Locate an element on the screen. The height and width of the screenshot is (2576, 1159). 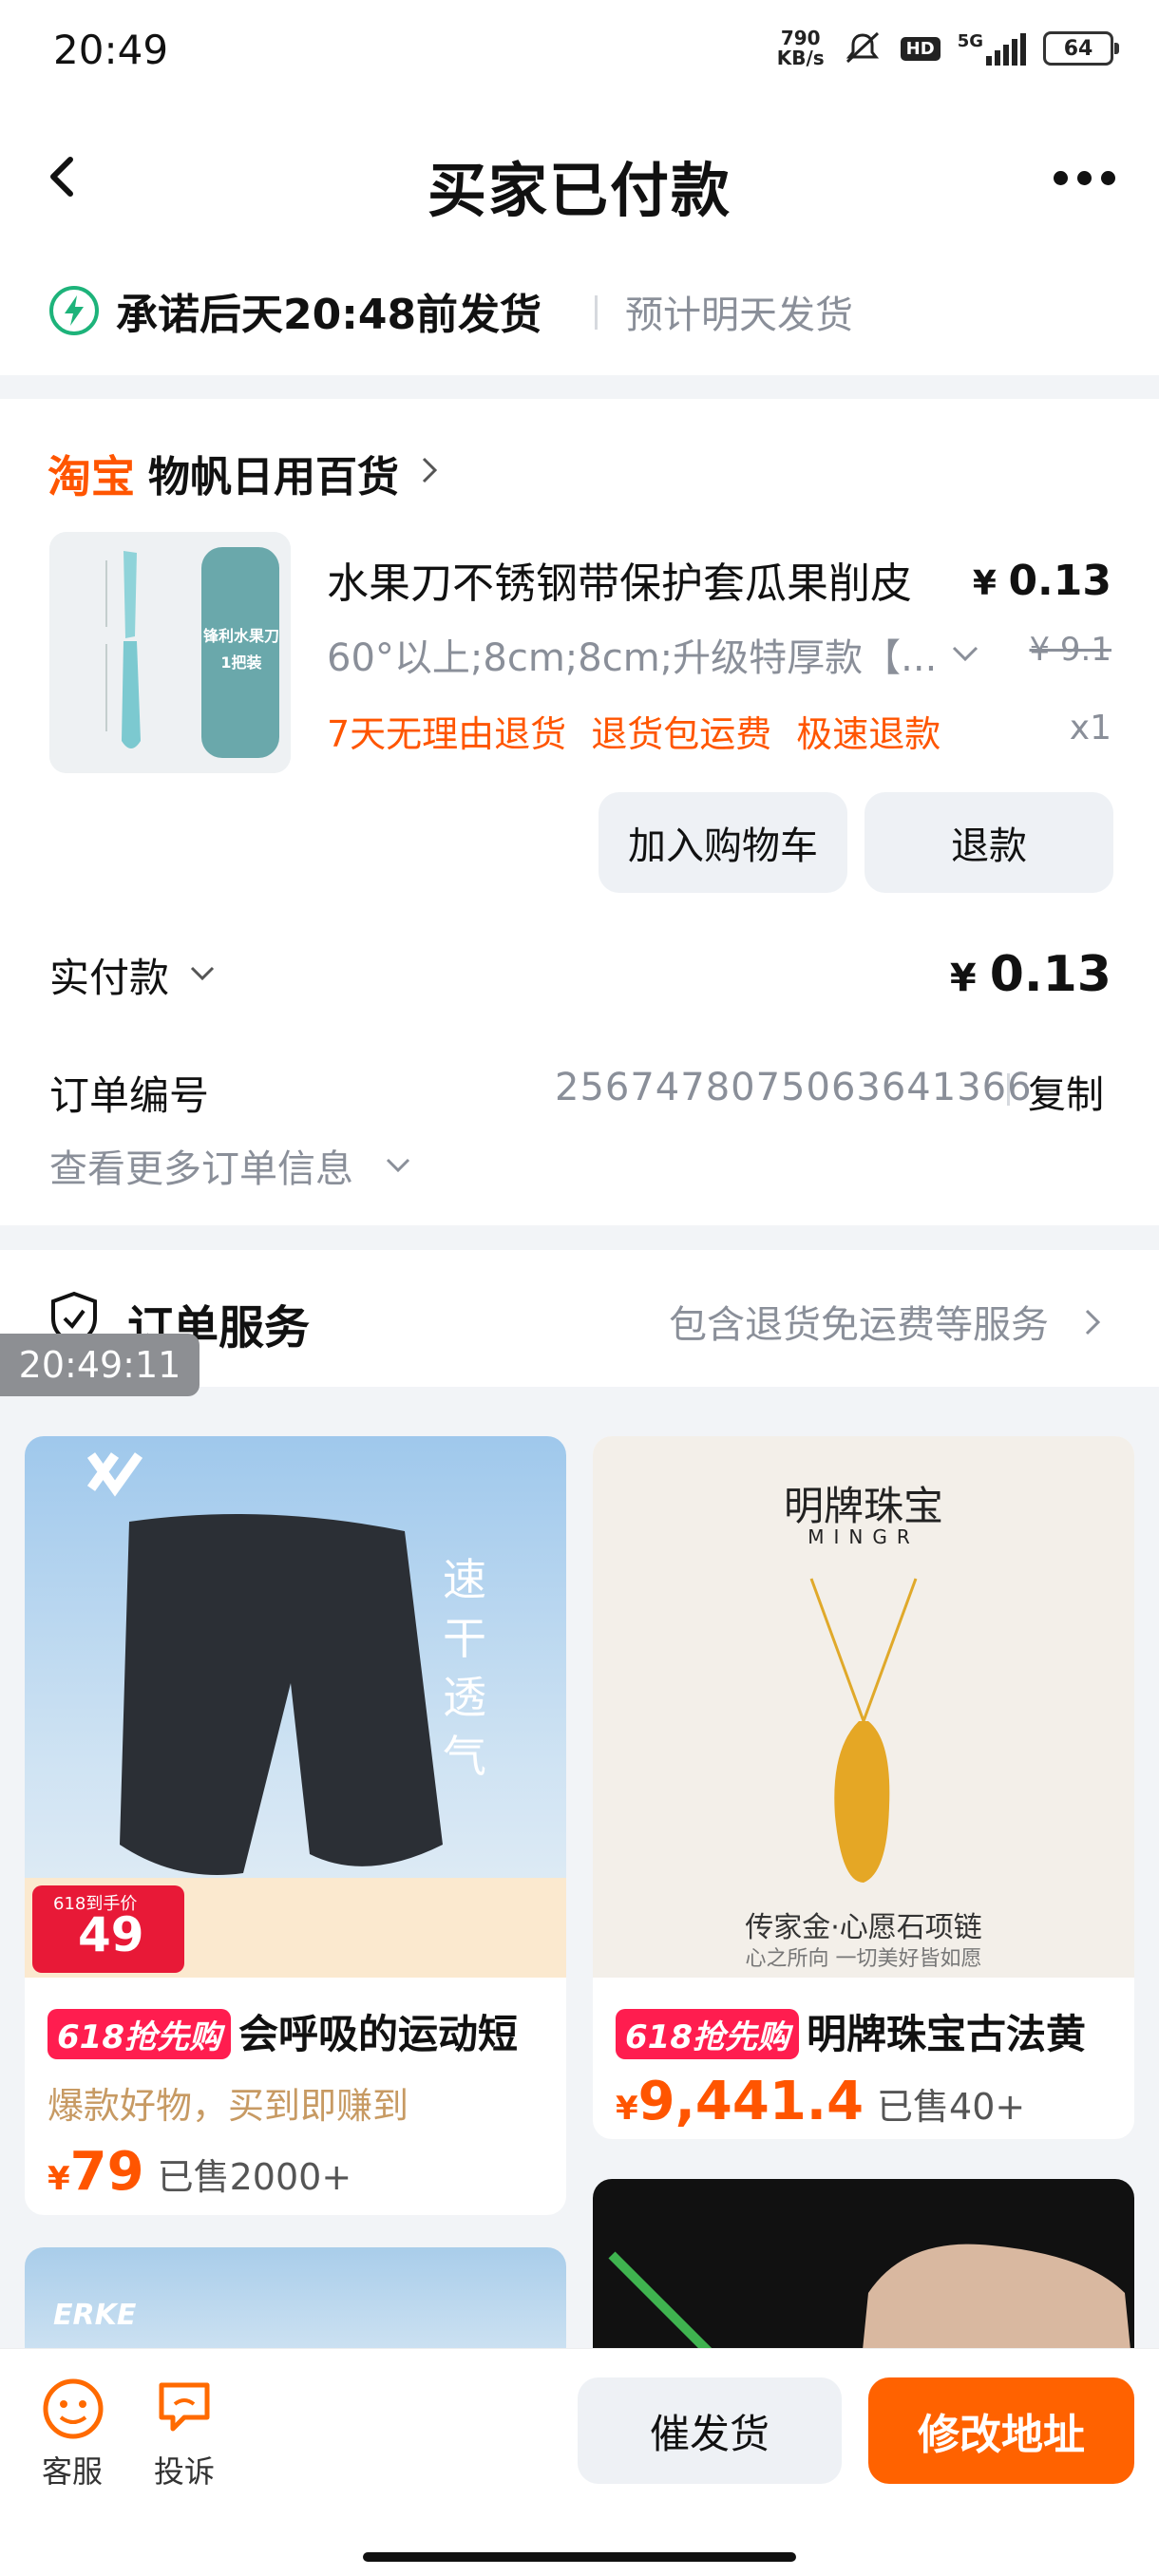
screenshot-timestamp: 20:49:11 is located at coordinates (100, 1365).